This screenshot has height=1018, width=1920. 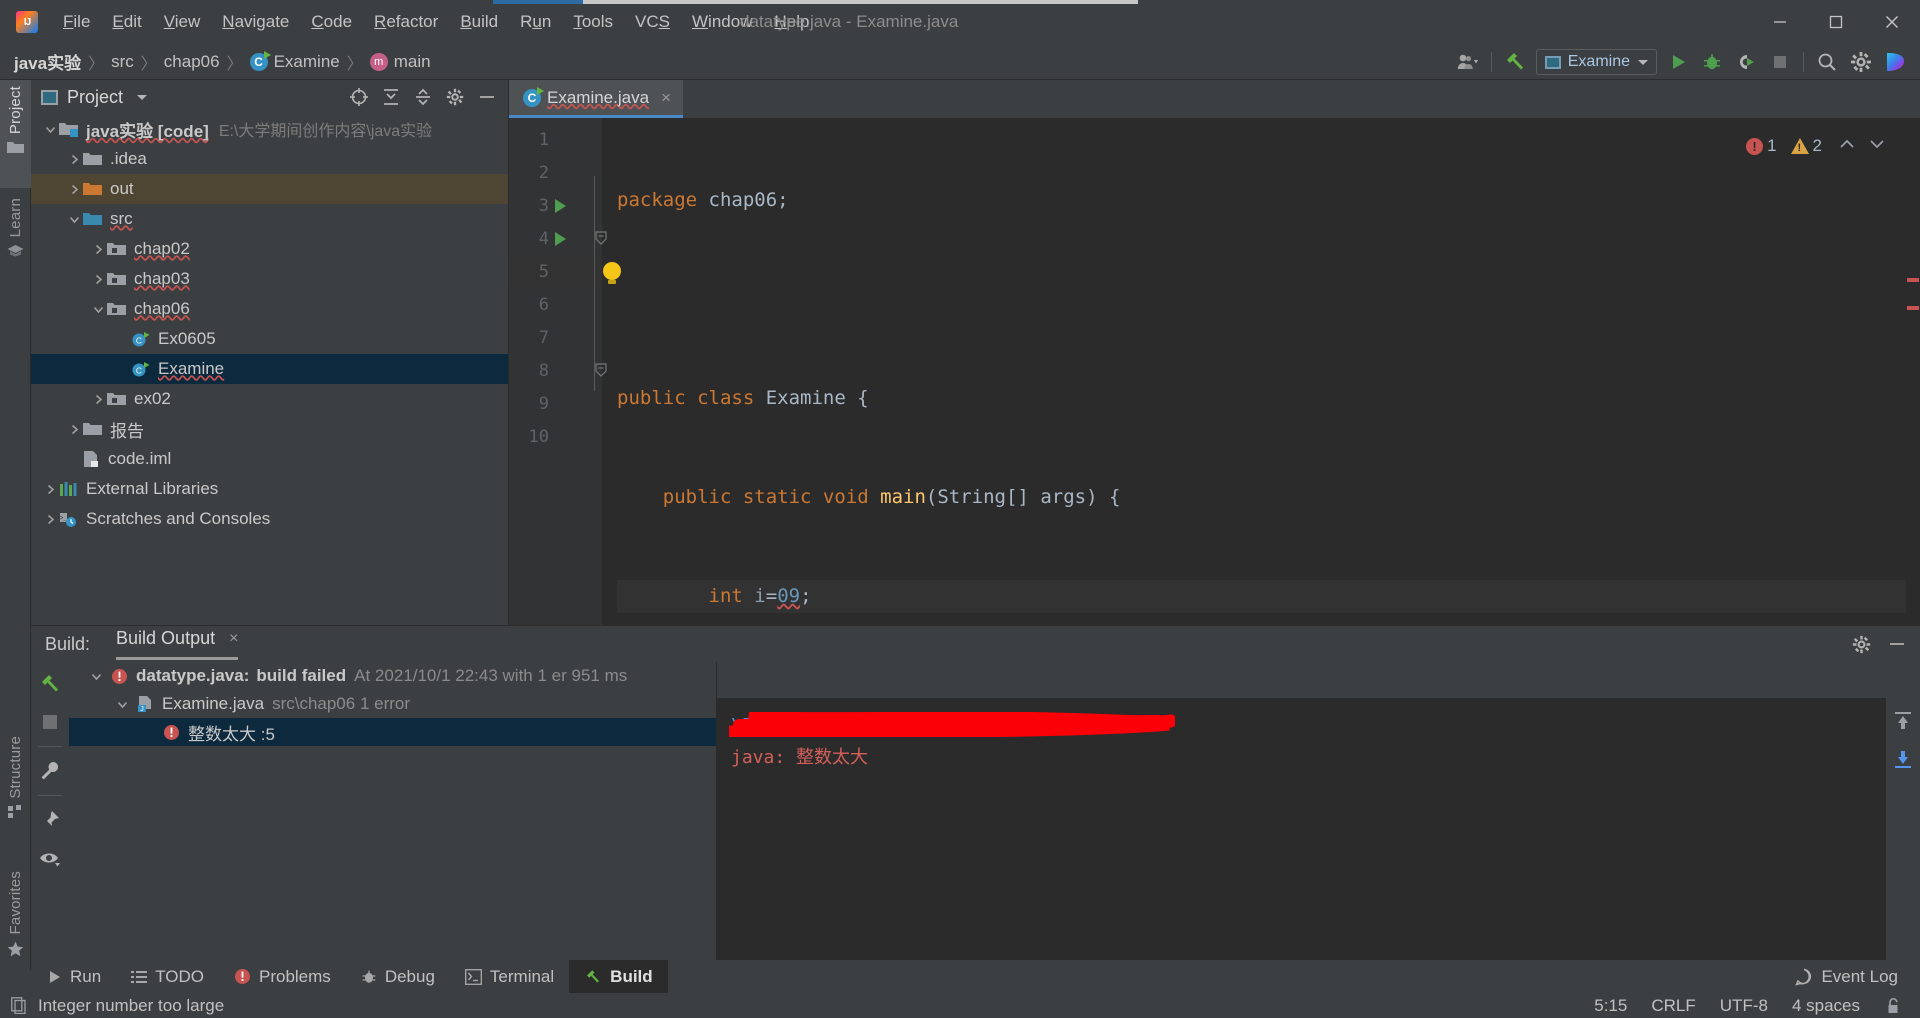 What do you see at coordinates (177, 644) in the screenshot?
I see `build-output-tab: Build Output ×` at bounding box center [177, 644].